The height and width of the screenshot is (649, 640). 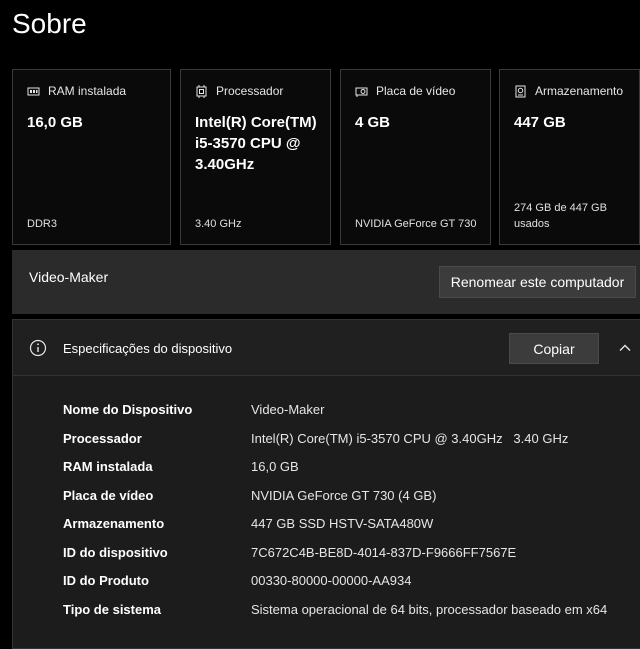 I want to click on spec-key: Tipo de sistema, so click(x=112, y=609).